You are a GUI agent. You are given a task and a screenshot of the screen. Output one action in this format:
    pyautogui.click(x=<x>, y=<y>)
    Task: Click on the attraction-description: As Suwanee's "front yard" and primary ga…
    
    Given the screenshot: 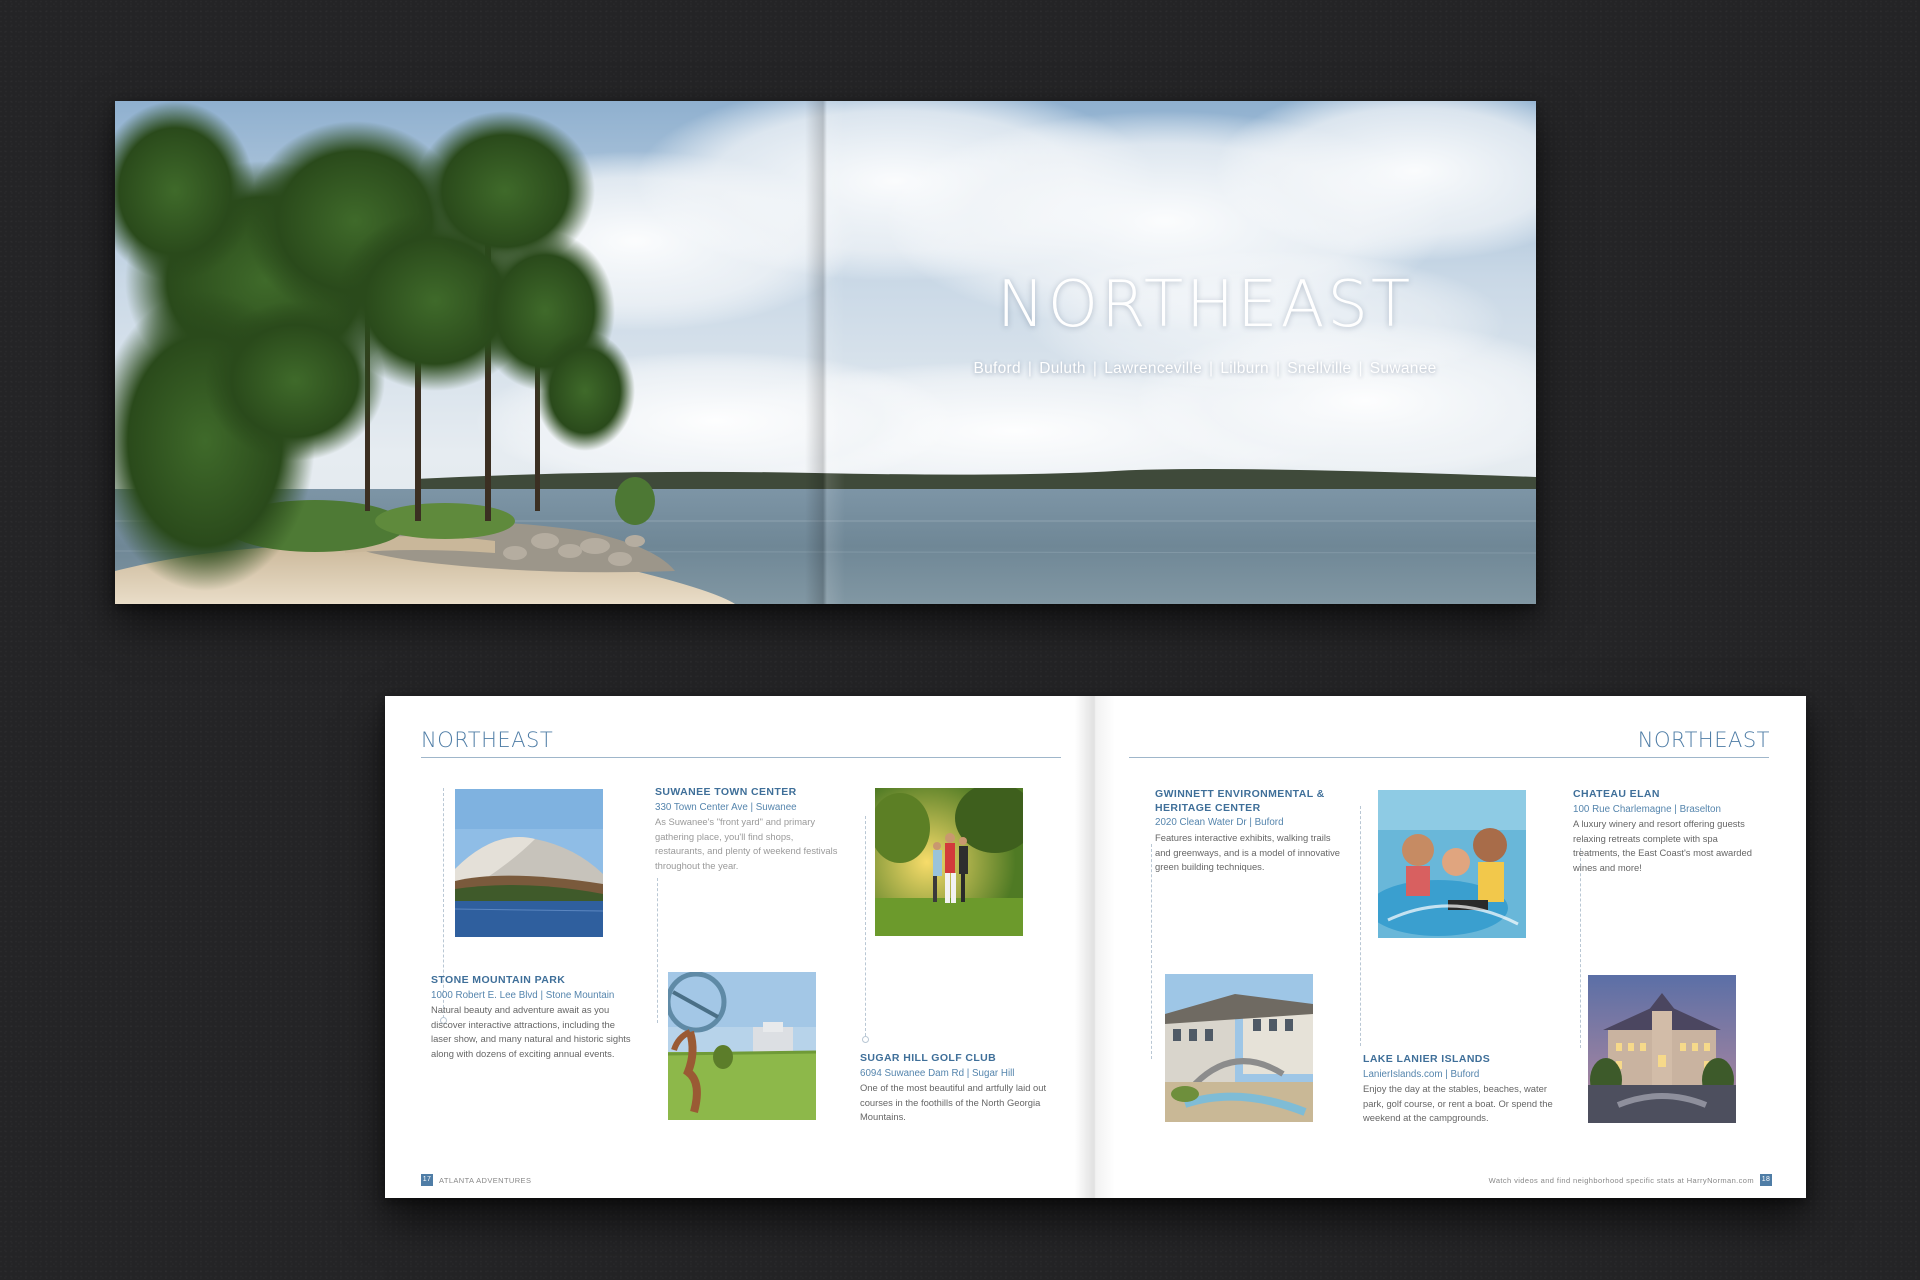 What is the action you would take?
    pyautogui.click(x=746, y=844)
    